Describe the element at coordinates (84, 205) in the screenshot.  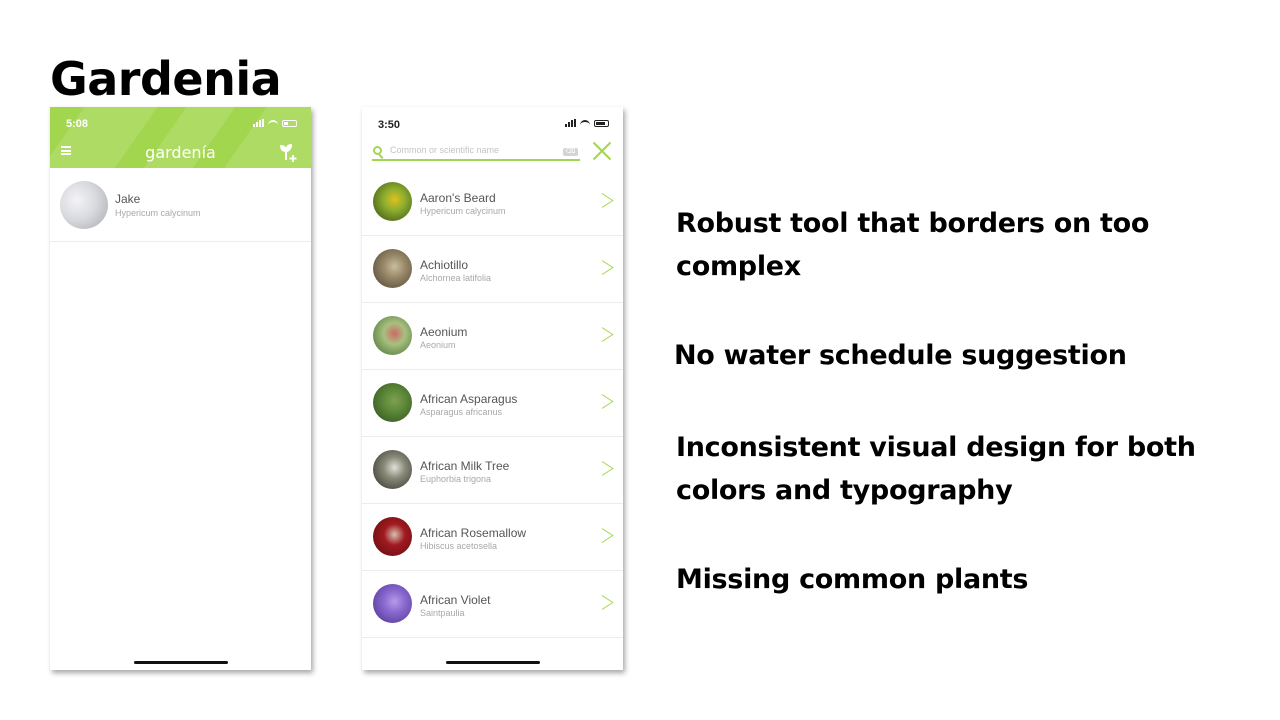
I see `plant-avatar` at that location.